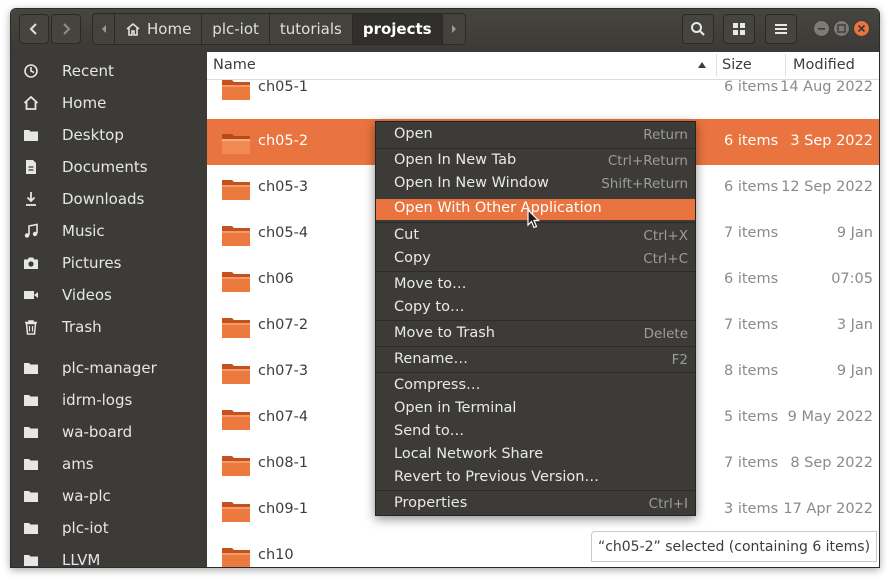 This screenshot has width=893, height=580. I want to click on file-name: ch05-4, so click(283, 233).